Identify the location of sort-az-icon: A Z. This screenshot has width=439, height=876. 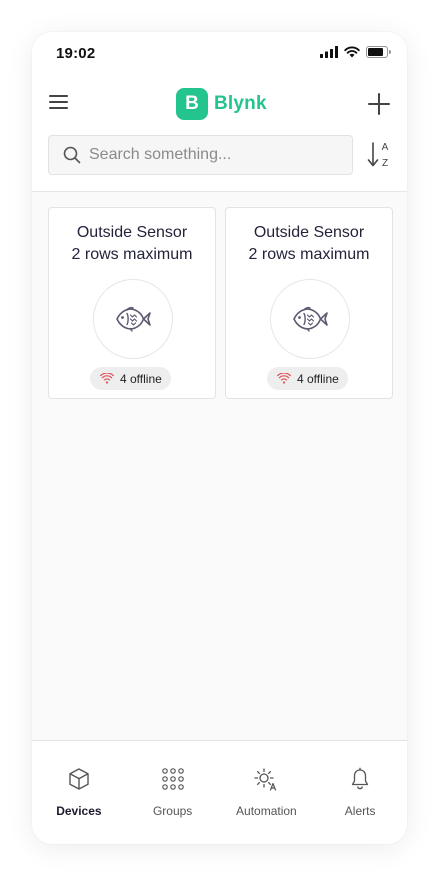
(378, 155).